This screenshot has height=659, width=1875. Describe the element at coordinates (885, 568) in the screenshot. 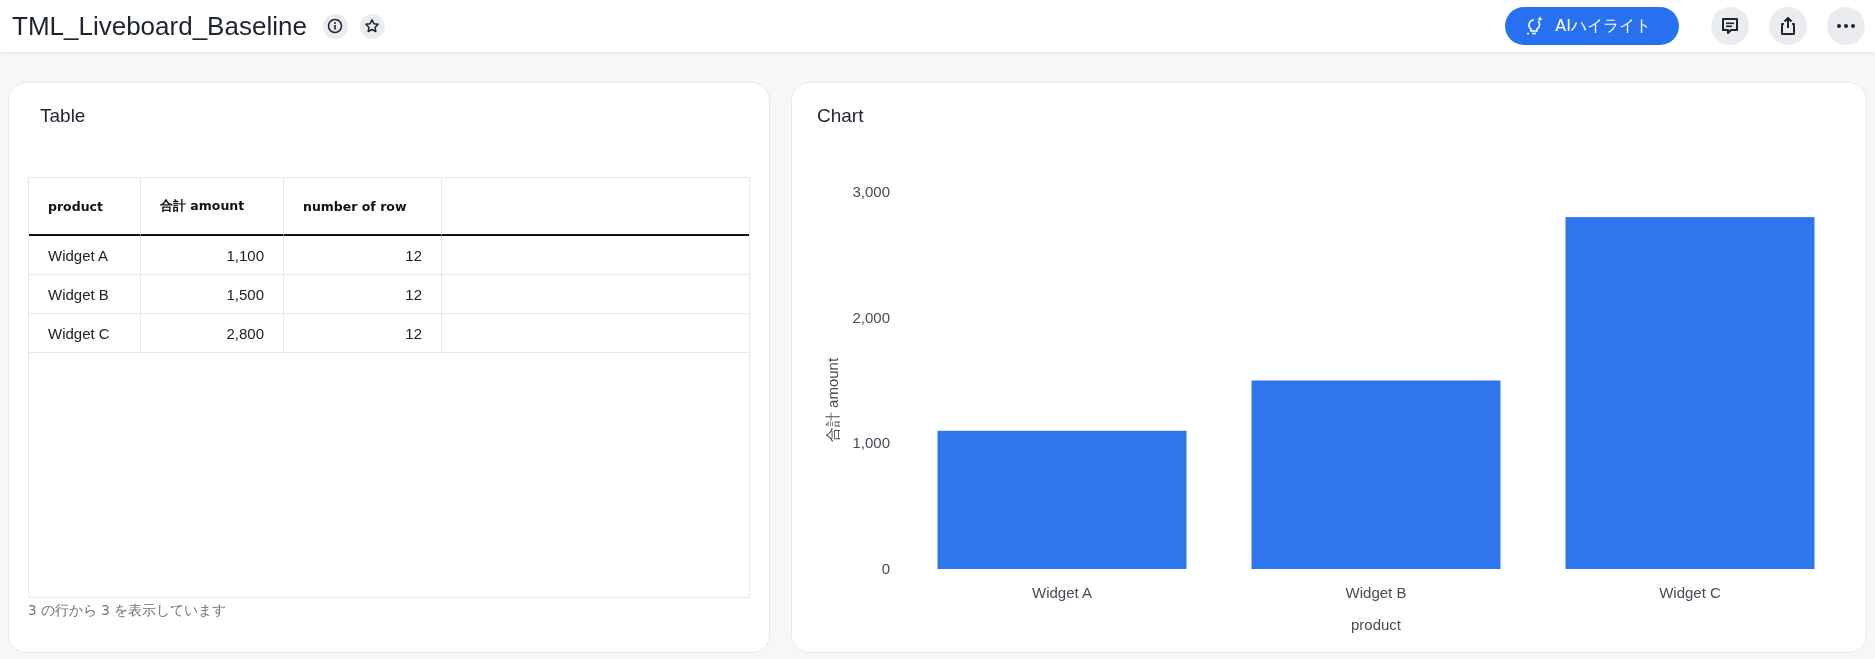

I see `axis-tick-label: 0` at that location.